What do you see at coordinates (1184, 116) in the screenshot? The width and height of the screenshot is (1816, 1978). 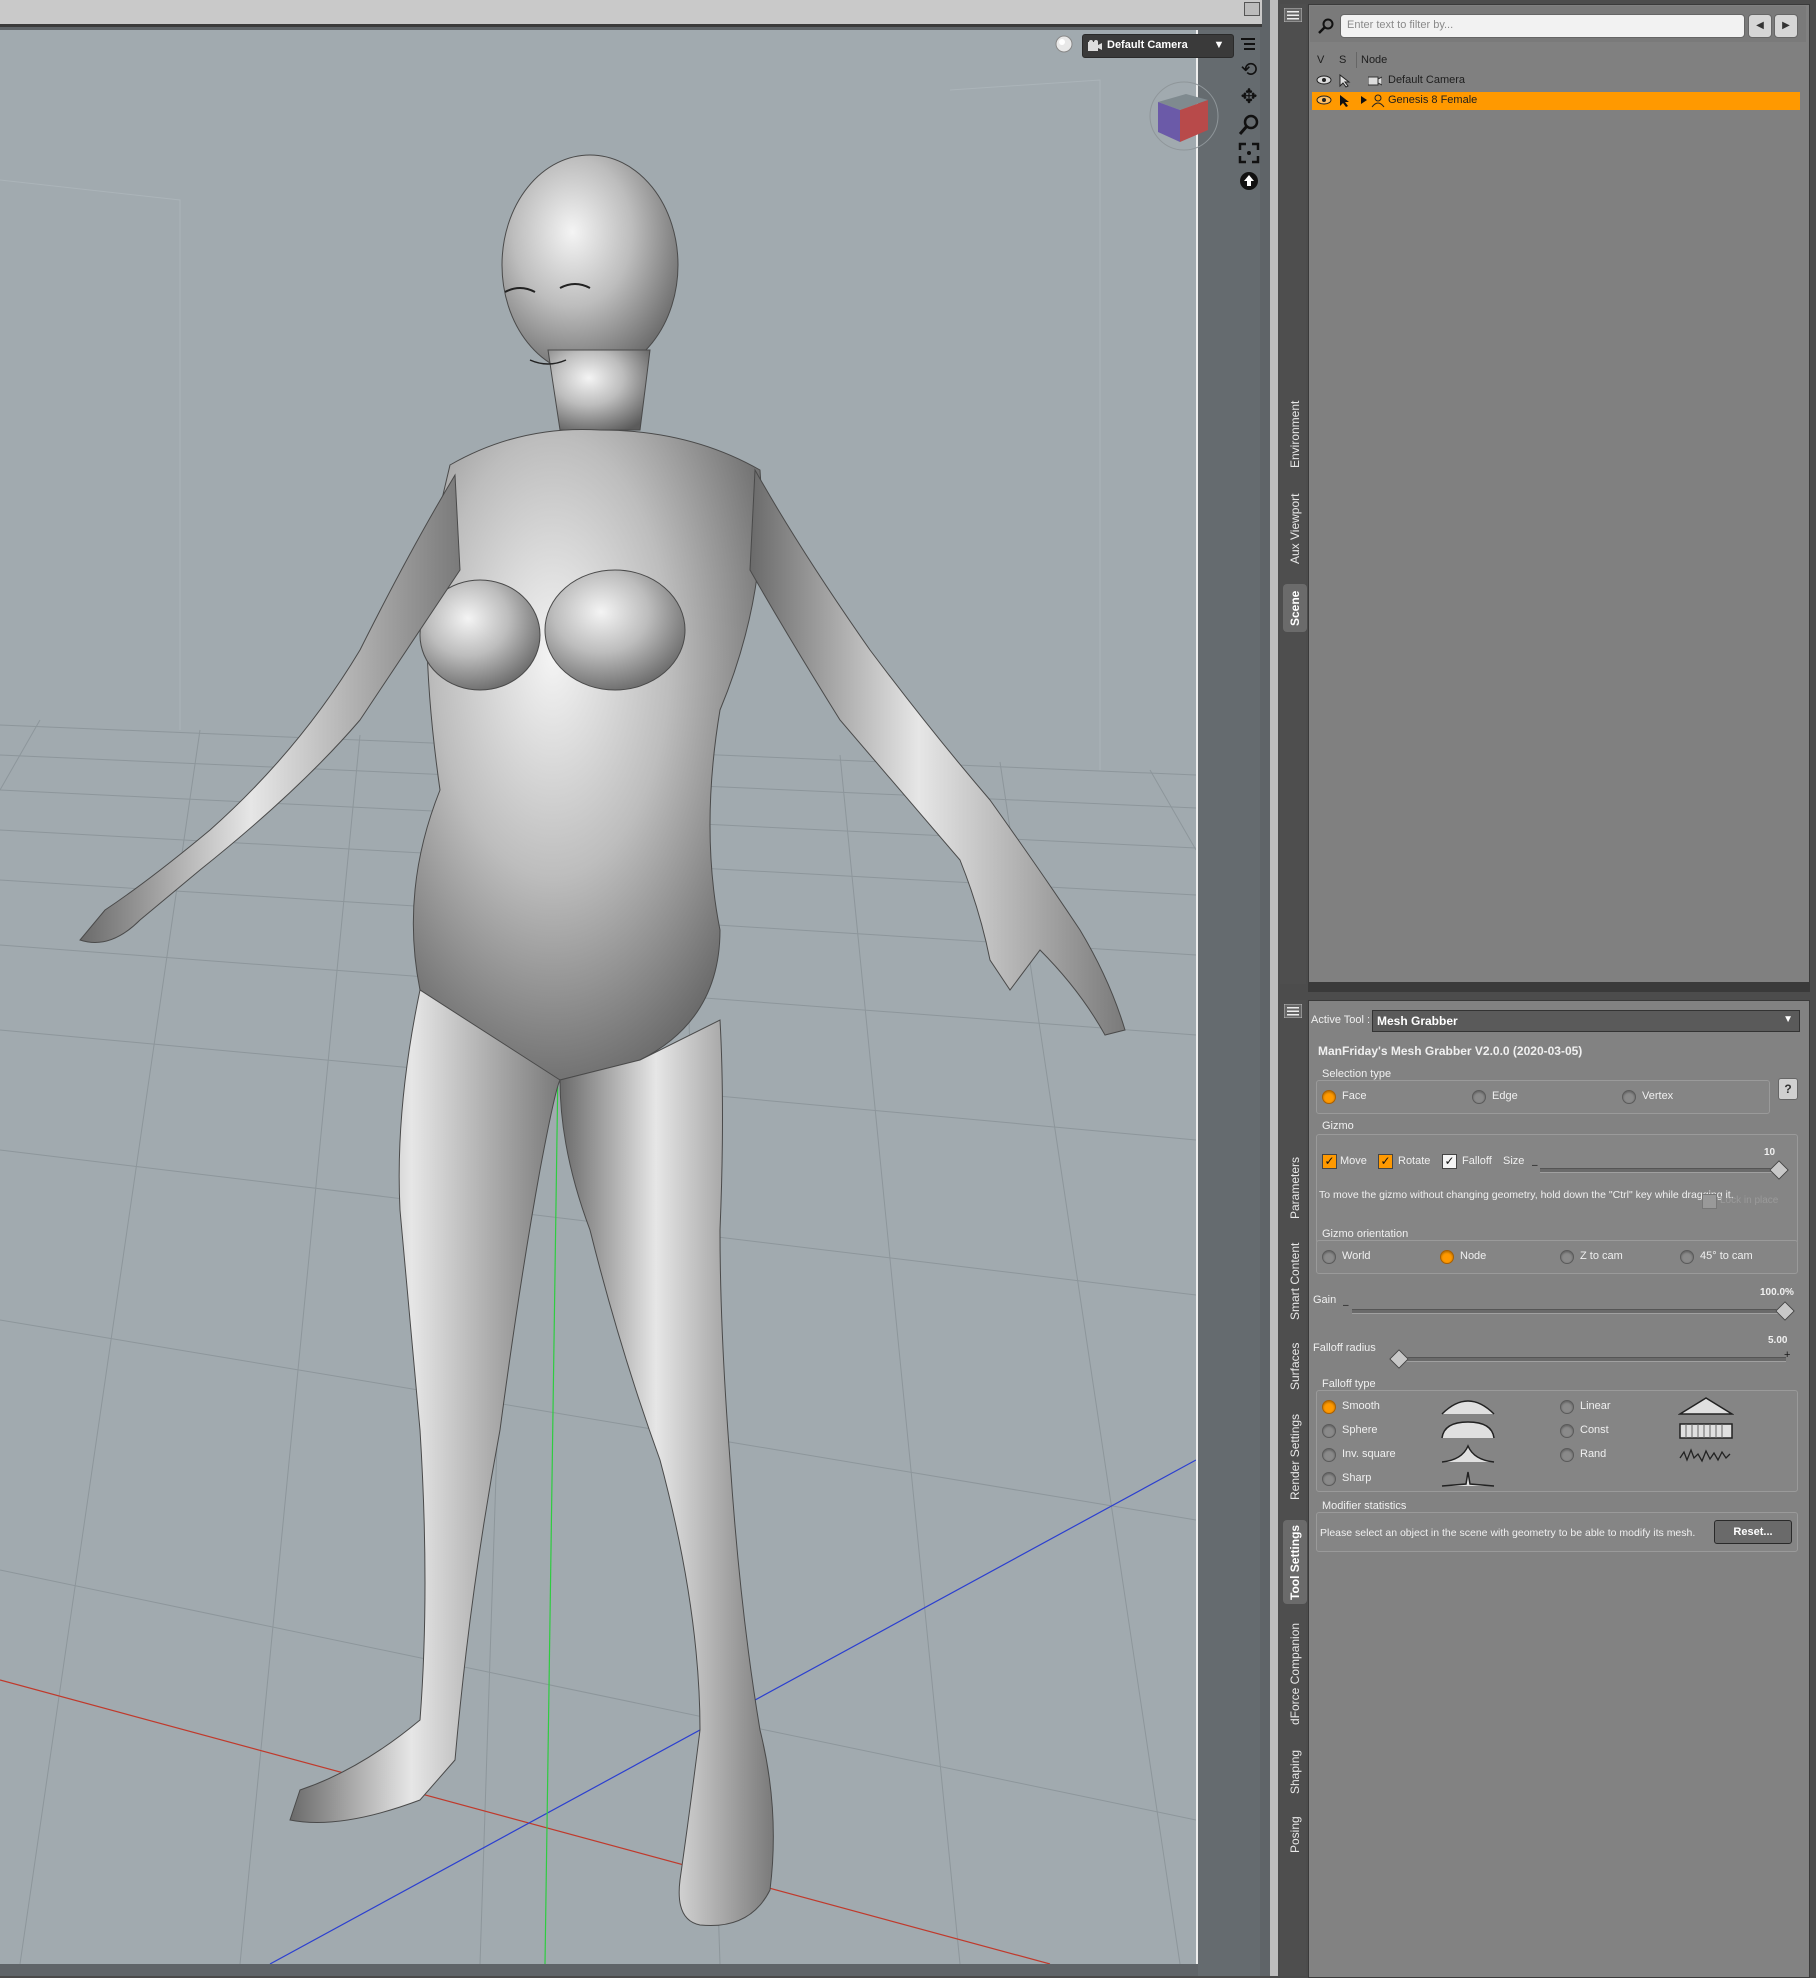 I see `view-cube` at bounding box center [1184, 116].